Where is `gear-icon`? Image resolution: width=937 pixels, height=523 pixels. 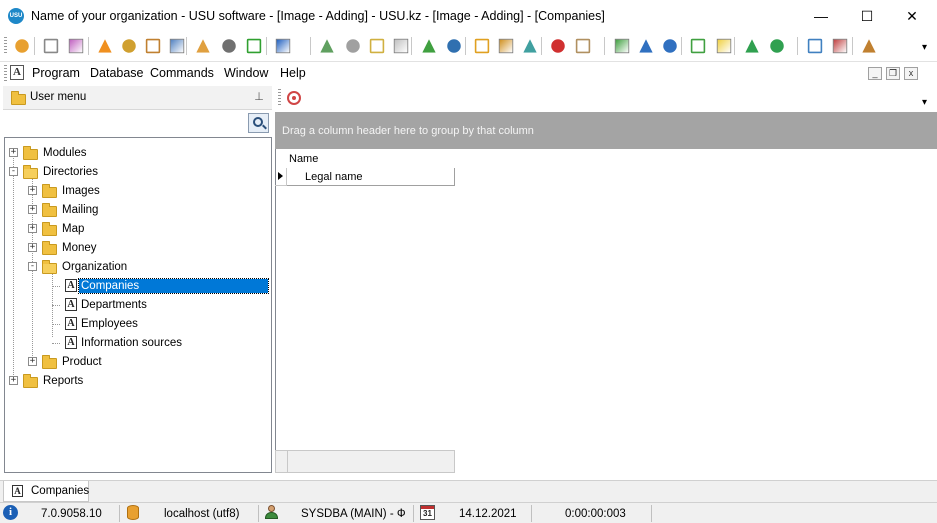
gear-icon is located at coordinates (51, 46).